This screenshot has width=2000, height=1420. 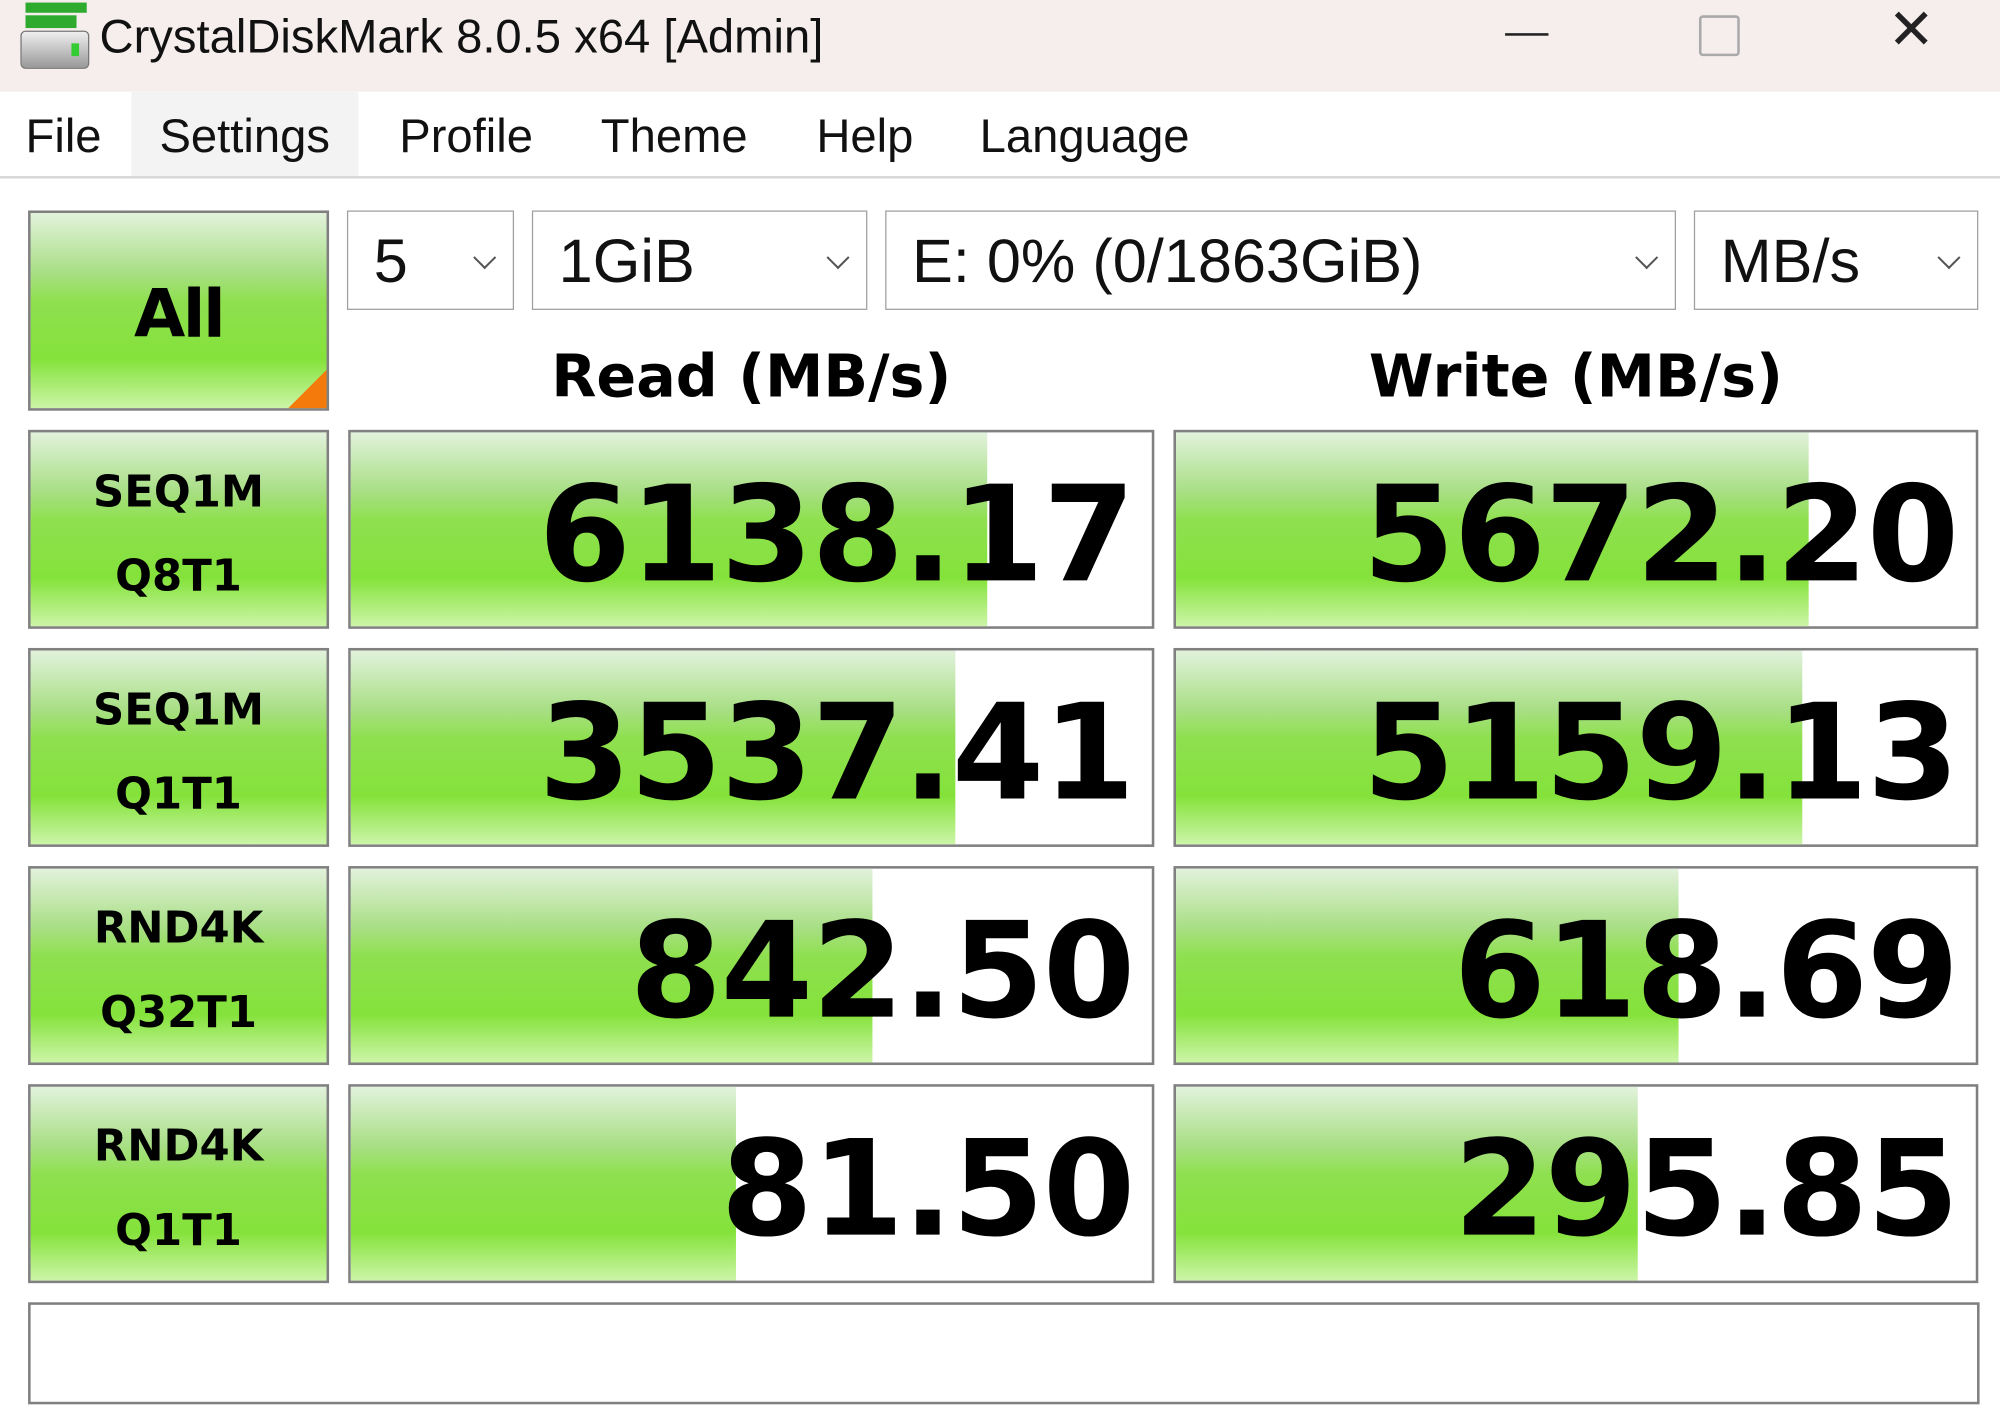 What do you see at coordinates (927, 1188) in the screenshot?
I see `read-value: 81.50` at bounding box center [927, 1188].